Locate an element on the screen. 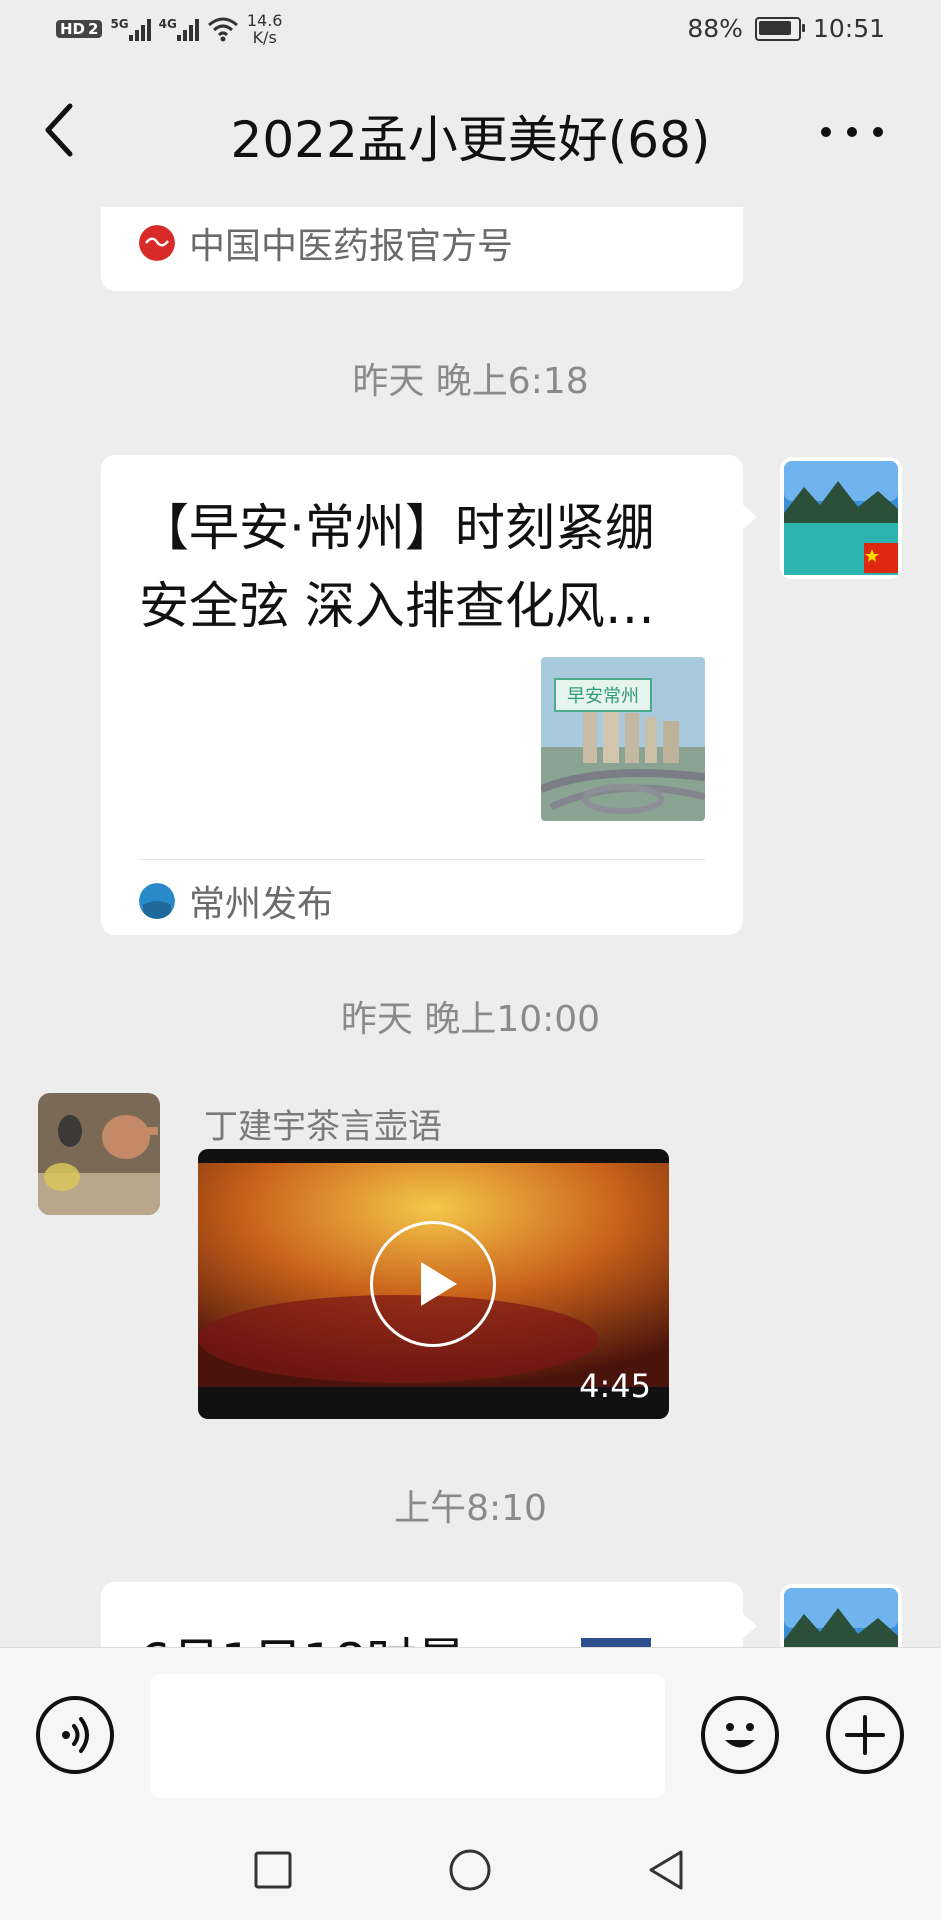 The height and width of the screenshot is (1920, 941). signal-4g: 4G is located at coordinates (179, 29).